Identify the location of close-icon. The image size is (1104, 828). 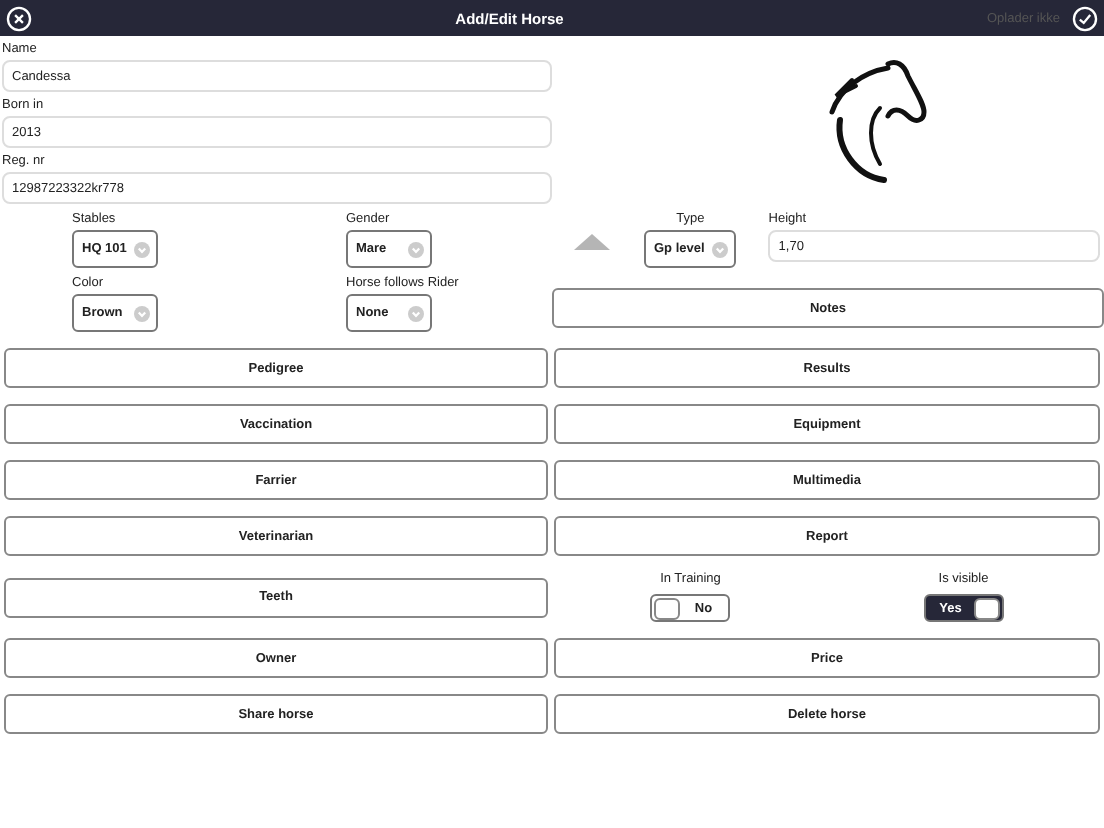
(19, 18).